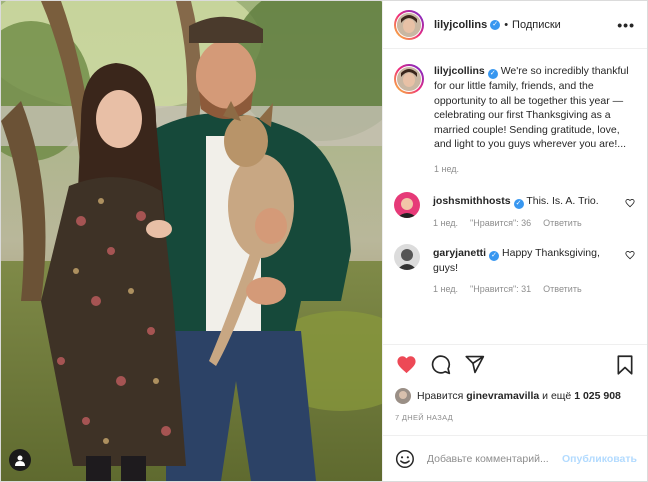 The height and width of the screenshot is (482, 648). Describe the element at coordinates (536, 25) in the screenshot. I see `follow-state-button: Подписки` at that location.